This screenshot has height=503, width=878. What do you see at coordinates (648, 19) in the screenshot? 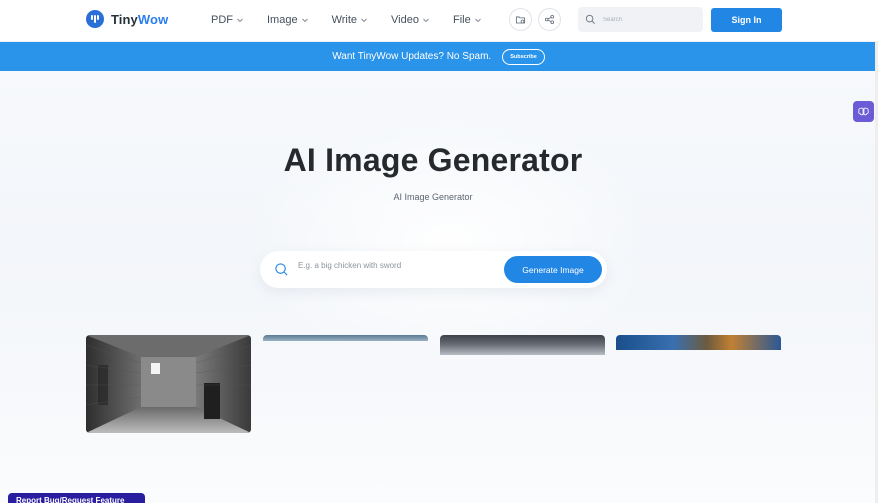
I see `search-input` at bounding box center [648, 19].